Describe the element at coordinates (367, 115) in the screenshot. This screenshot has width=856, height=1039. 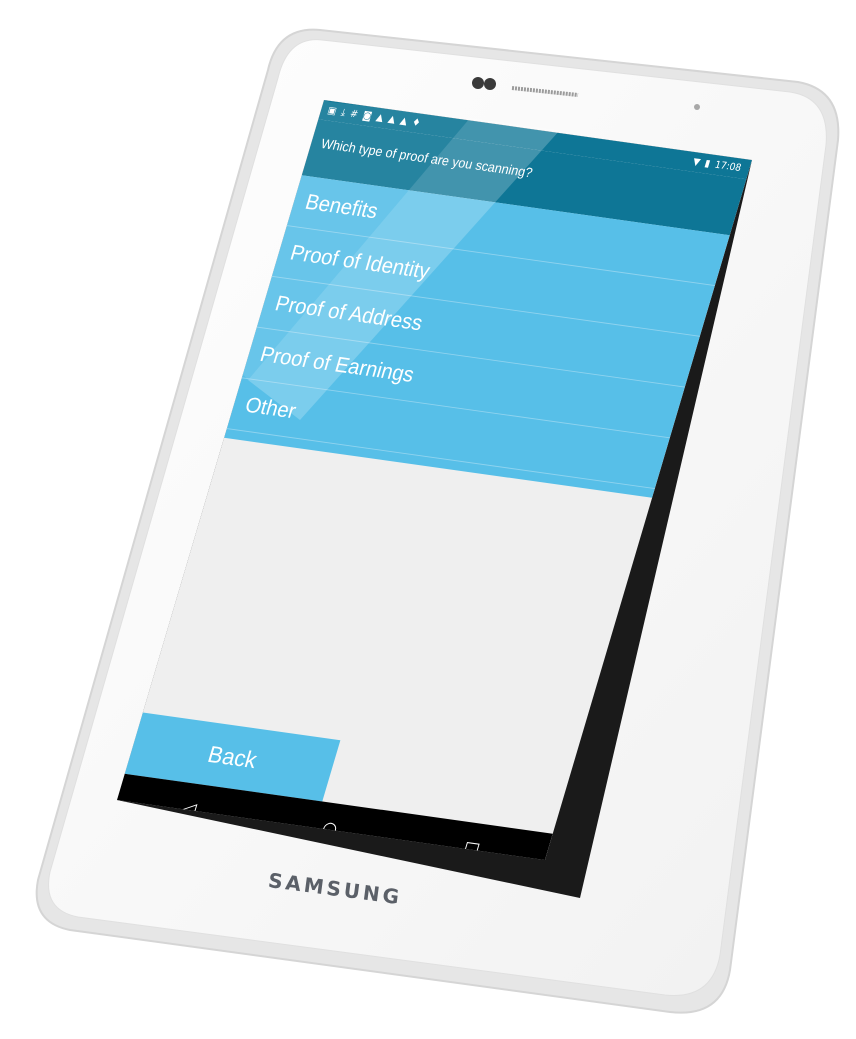
I see `instagram-icon: ◙` at that location.